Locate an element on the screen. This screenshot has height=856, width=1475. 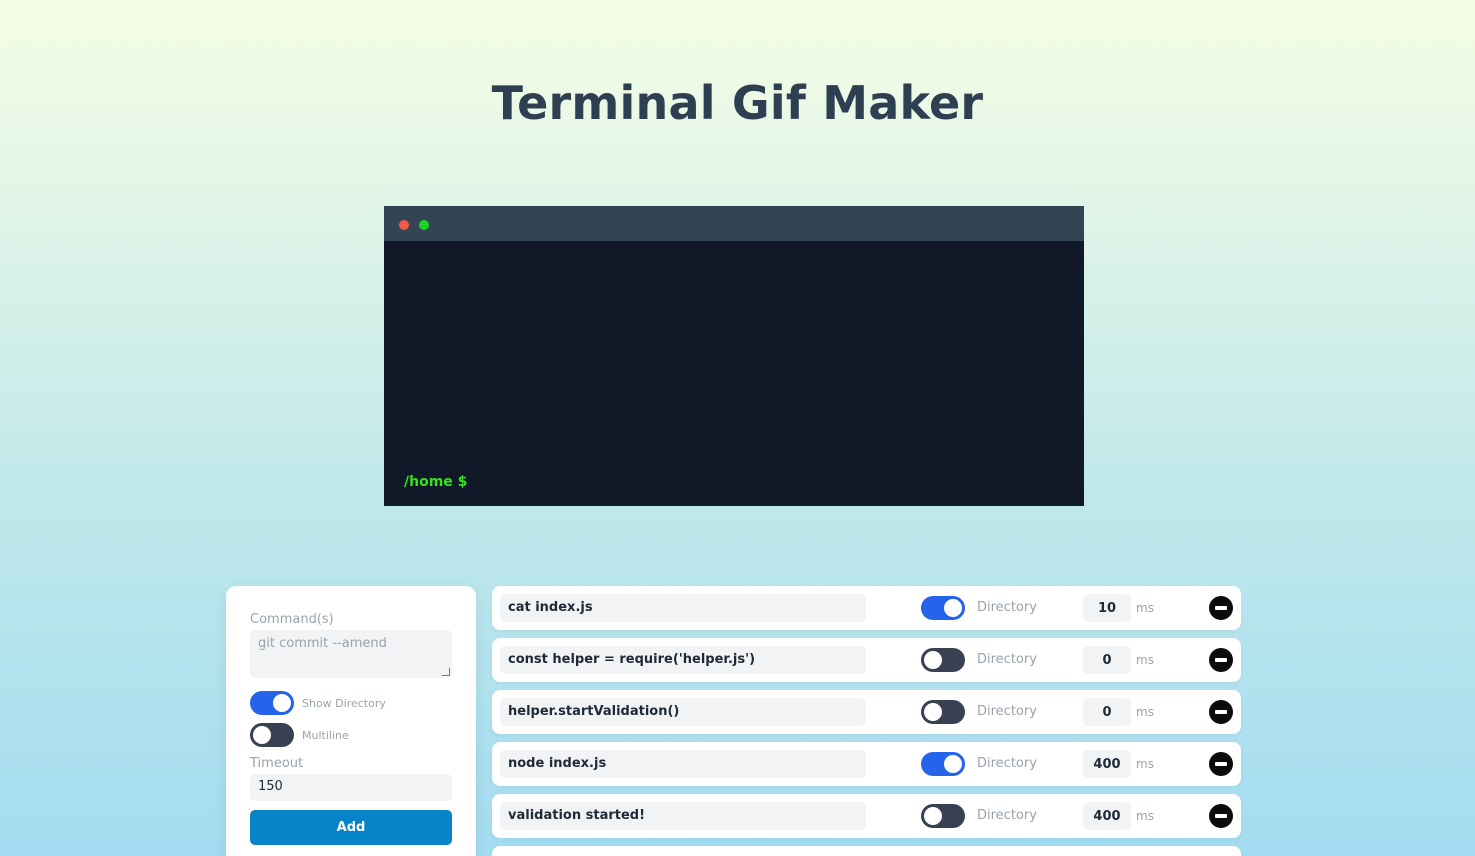
maximize-dot-icon is located at coordinates (424, 225).